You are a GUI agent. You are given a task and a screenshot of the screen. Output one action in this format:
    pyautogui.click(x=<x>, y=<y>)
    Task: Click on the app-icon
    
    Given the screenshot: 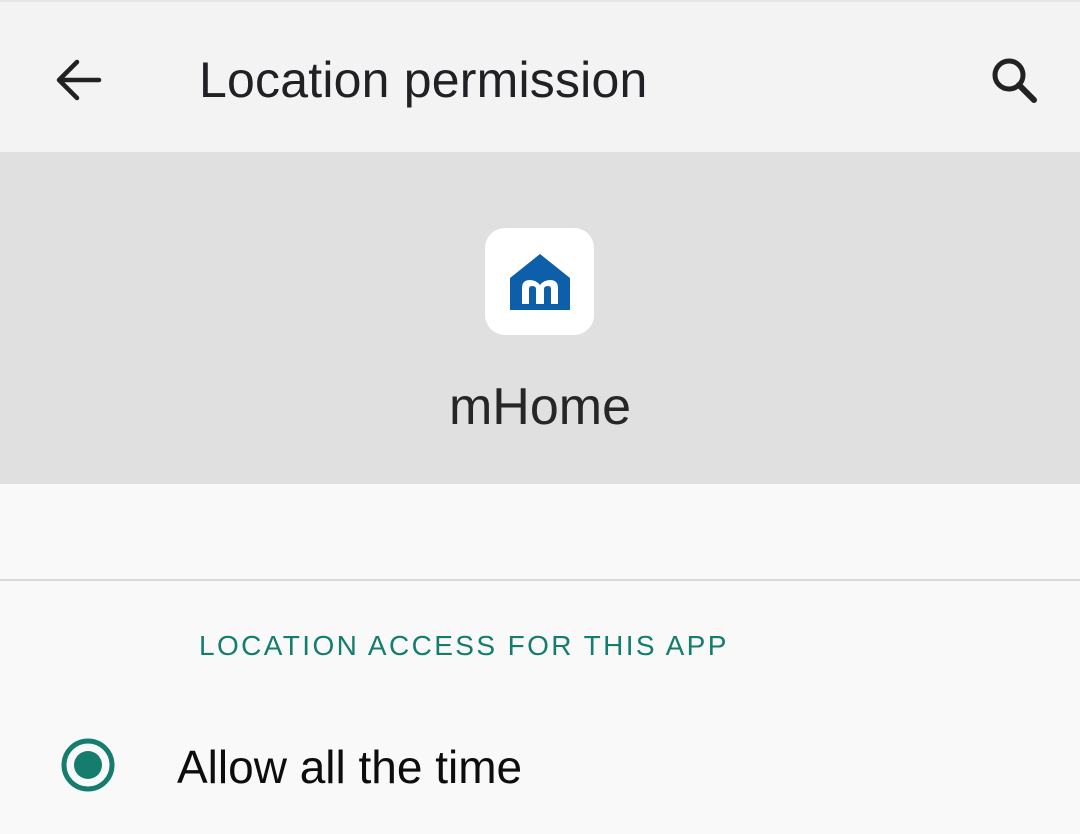 What is the action you would take?
    pyautogui.click(x=539, y=281)
    